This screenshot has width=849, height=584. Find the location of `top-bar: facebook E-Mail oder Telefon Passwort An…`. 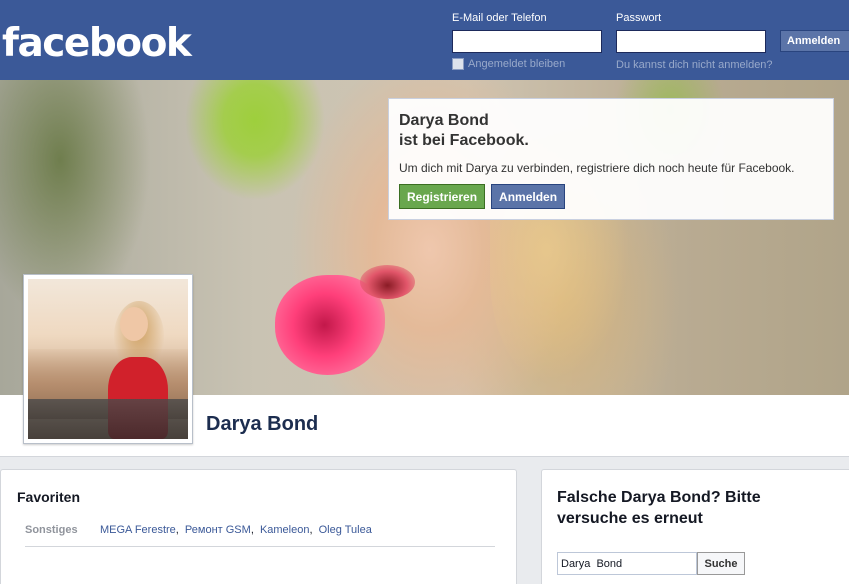

top-bar: facebook E-Mail oder Telefon Passwort An… is located at coordinates (424, 40).